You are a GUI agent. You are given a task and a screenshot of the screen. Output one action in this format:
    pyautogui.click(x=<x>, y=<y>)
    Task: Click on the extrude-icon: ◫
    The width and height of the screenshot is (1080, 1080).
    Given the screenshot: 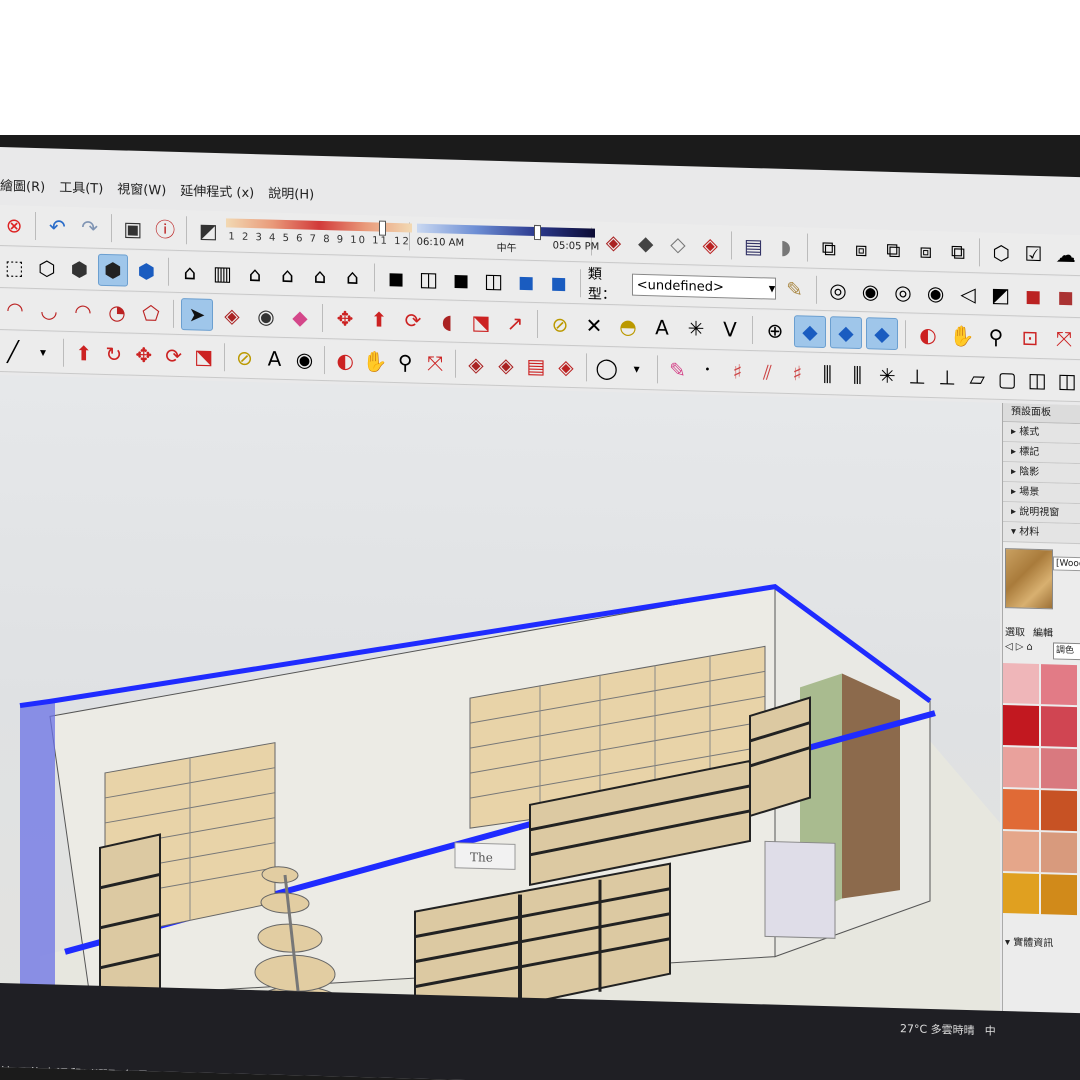 What is the action you would take?
    pyautogui.click(x=1037, y=380)
    